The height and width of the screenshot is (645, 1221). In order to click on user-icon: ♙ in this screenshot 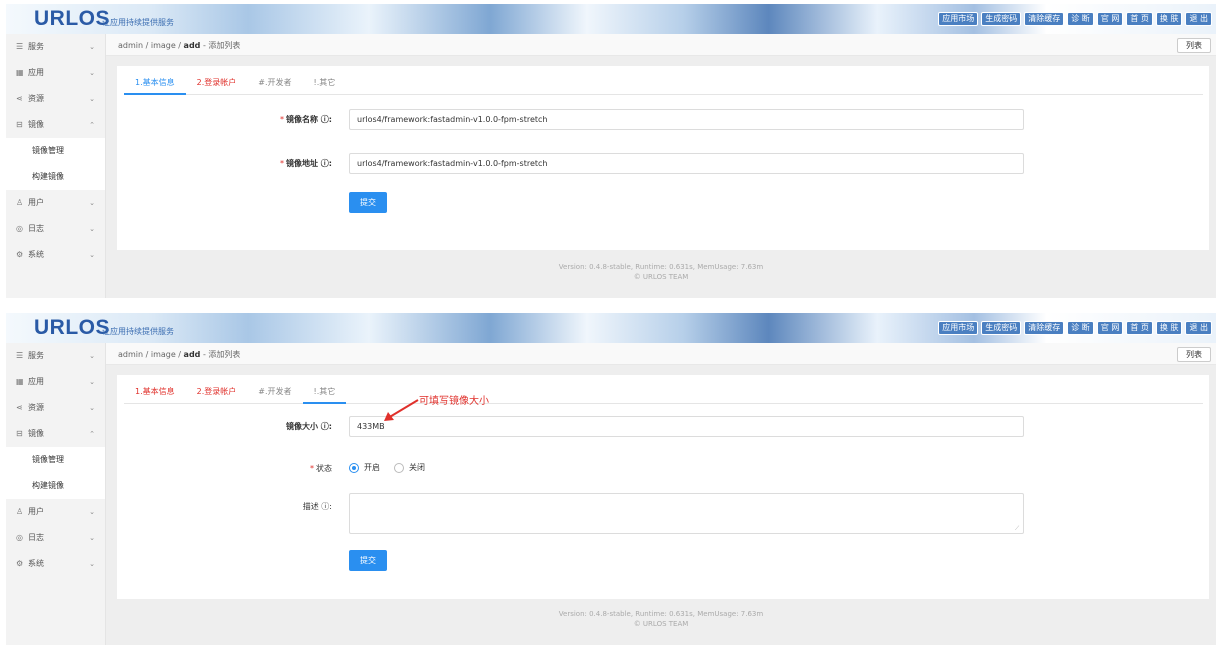, I will do `click(20, 202)`.